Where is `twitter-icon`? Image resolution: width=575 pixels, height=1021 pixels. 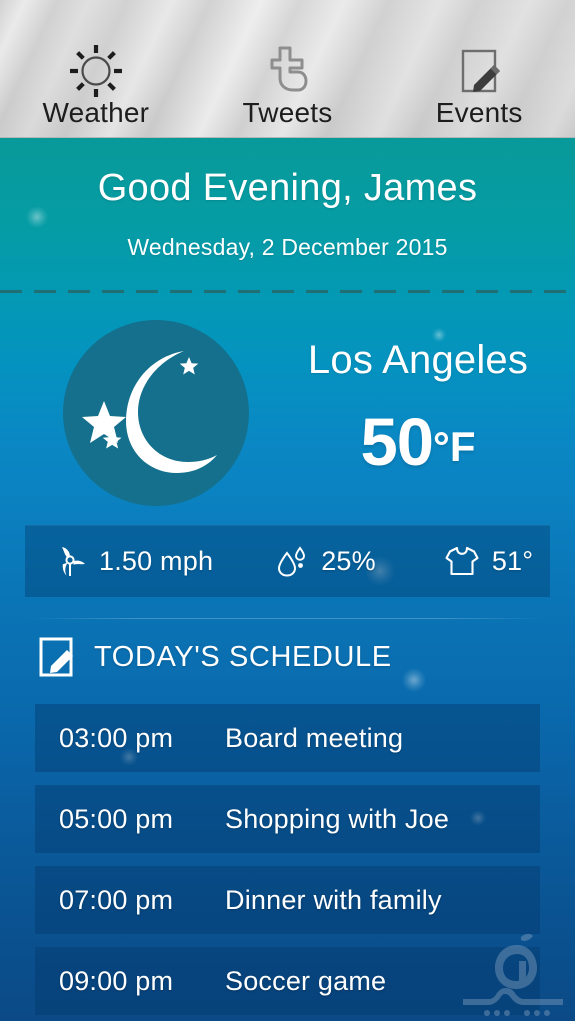
twitter-icon is located at coordinates (288, 71).